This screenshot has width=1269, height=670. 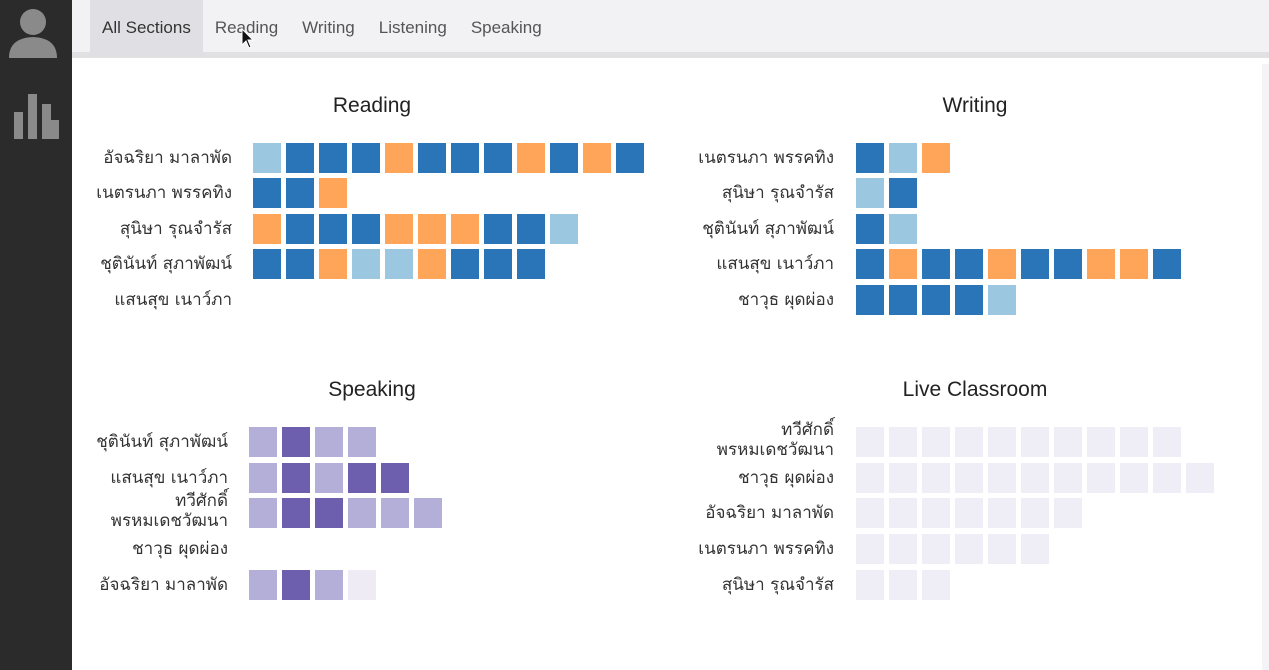 What do you see at coordinates (146, 28) in the screenshot?
I see `tab-all-sections: All Sections` at bounding box center [146, 28].